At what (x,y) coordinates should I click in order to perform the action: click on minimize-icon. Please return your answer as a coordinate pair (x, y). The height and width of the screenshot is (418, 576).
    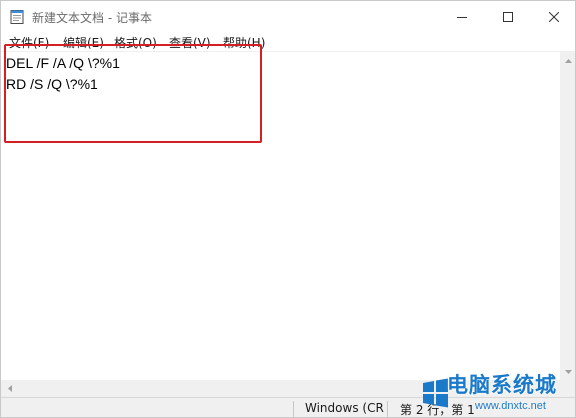
    Looking at the image, I should click on (462, 17).